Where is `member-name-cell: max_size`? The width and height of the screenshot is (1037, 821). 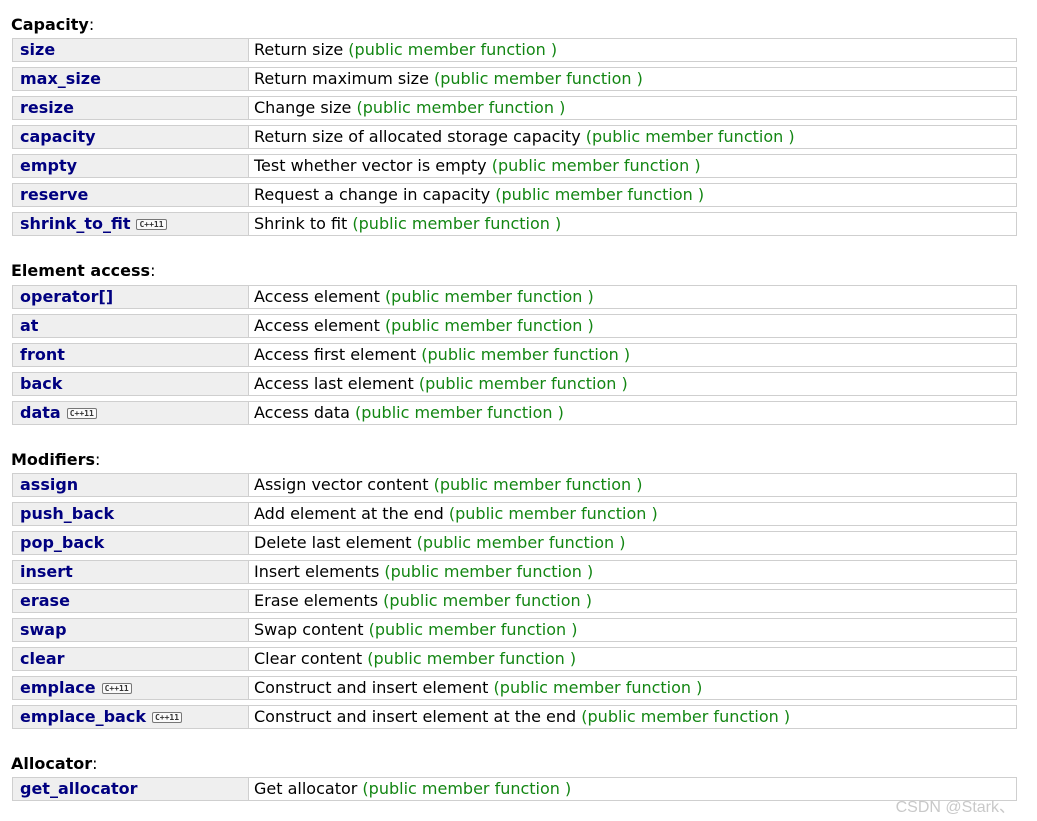
member-name-cell: max_size is located at coordinates (130, 79).